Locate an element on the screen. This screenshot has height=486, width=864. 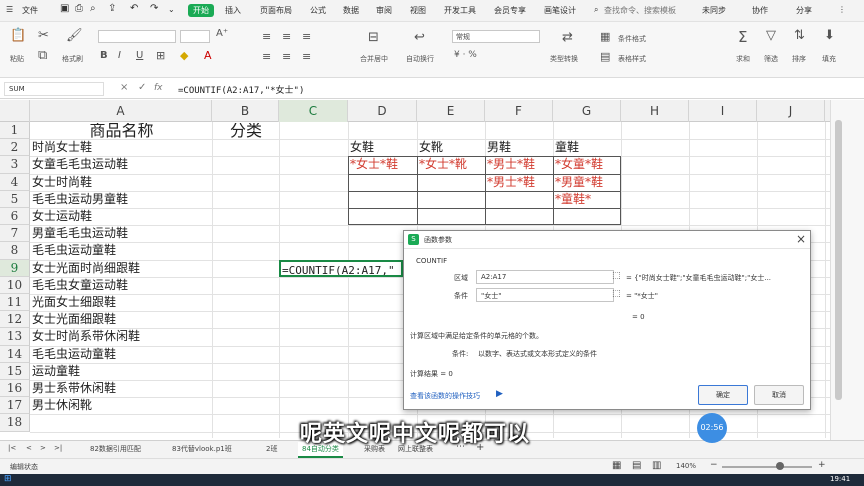
filter-label: 筛选 is located at coordinates (771, 59).